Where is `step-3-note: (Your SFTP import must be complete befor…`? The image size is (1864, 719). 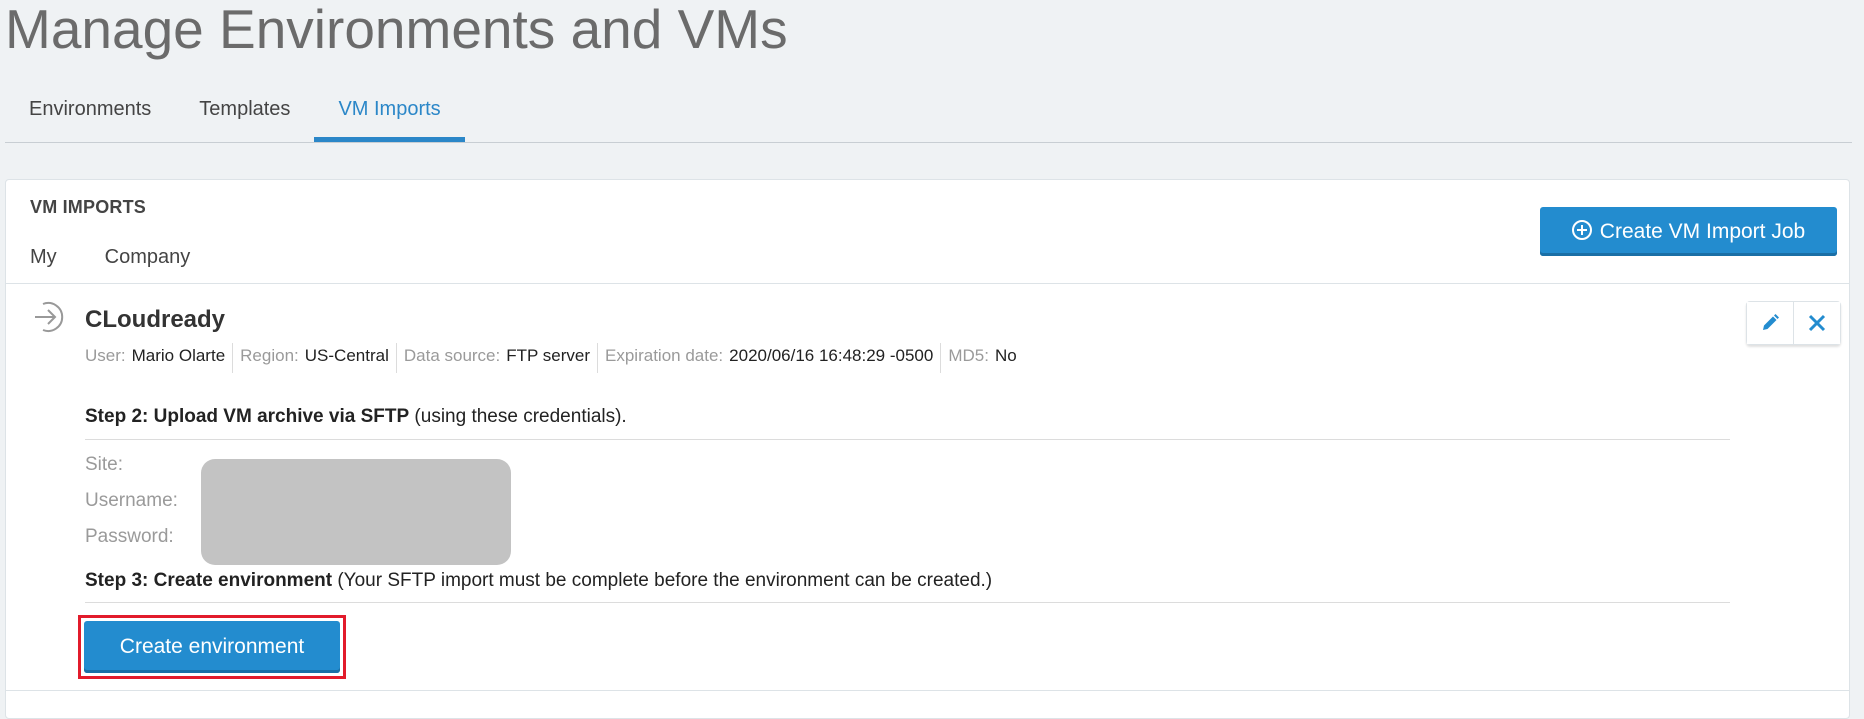 step-3-note: (Your SFTP import must be complete befor… is located at coordinates (662, 580).